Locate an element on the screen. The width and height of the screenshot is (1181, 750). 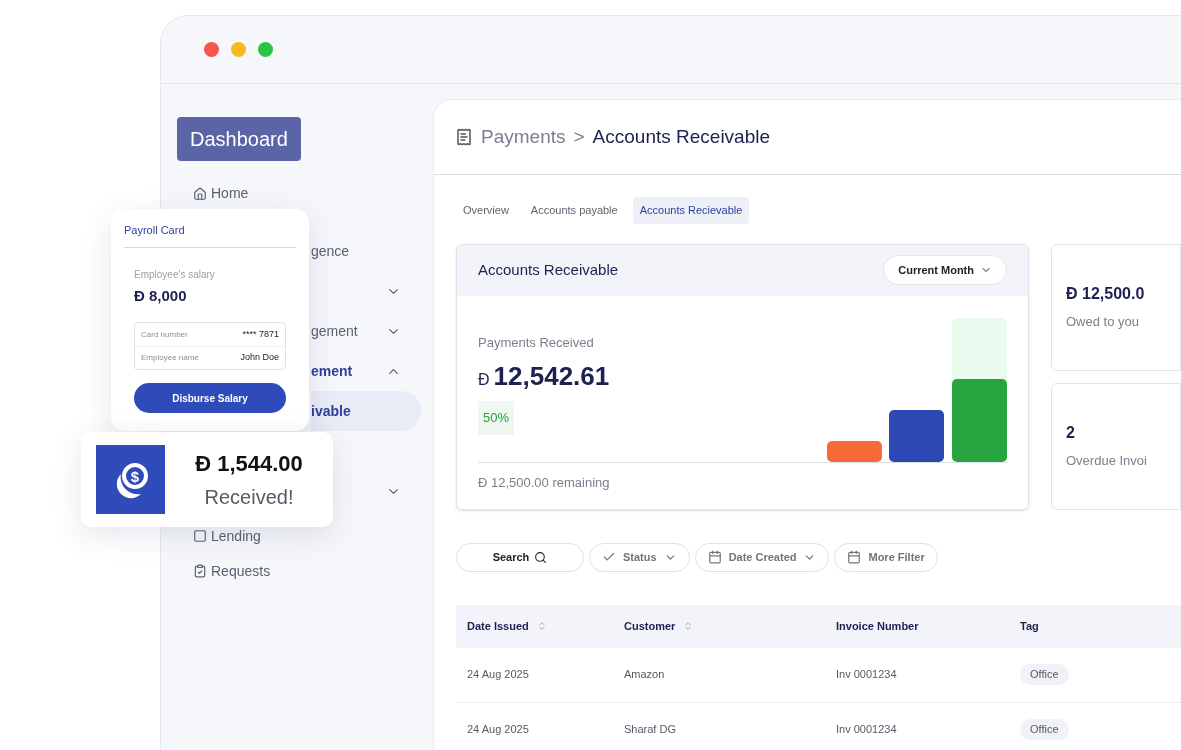
column-header: Customer is located at coordinates (650, 626).